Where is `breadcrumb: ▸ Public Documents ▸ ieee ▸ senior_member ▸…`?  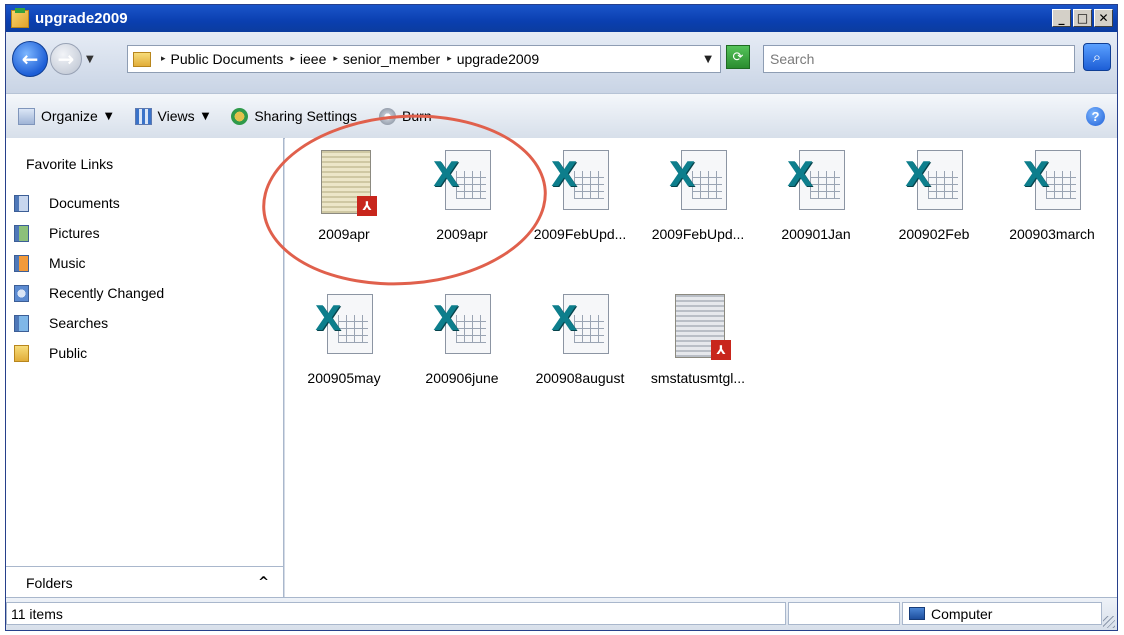 breadcrumb: ▸ Public Documents ▸ ieee ▸ senior_member ▸… is located at coordinates (424, 59).